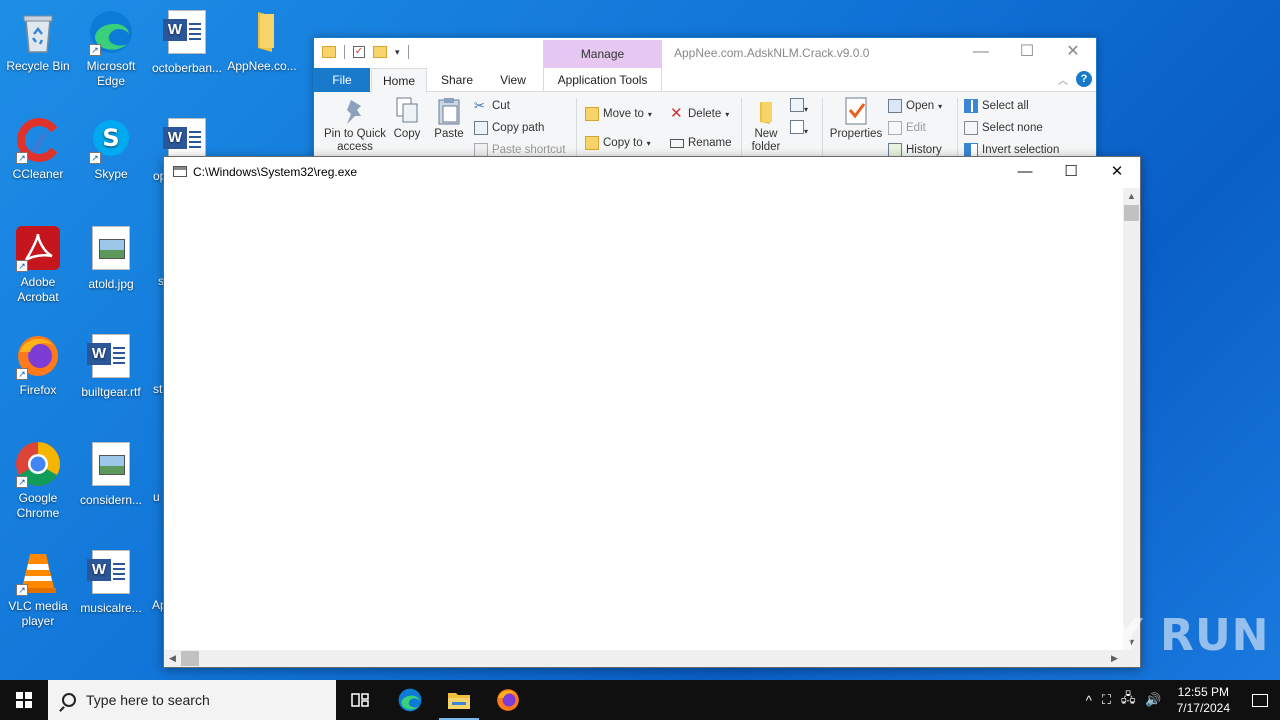 The width and height of the screenshot is (1280, 720). I want to click on tab-home: Home, so click(399, 80).